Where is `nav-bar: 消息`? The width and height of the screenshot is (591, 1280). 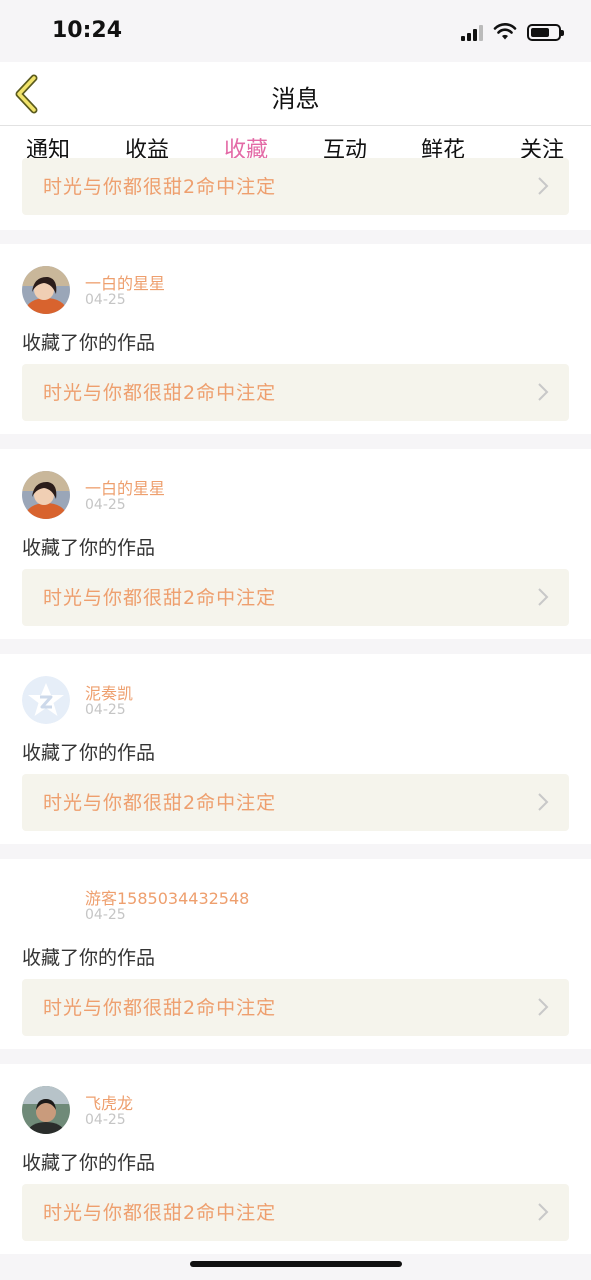 nav-bar: 消息 is located at coordinates (295, 94).